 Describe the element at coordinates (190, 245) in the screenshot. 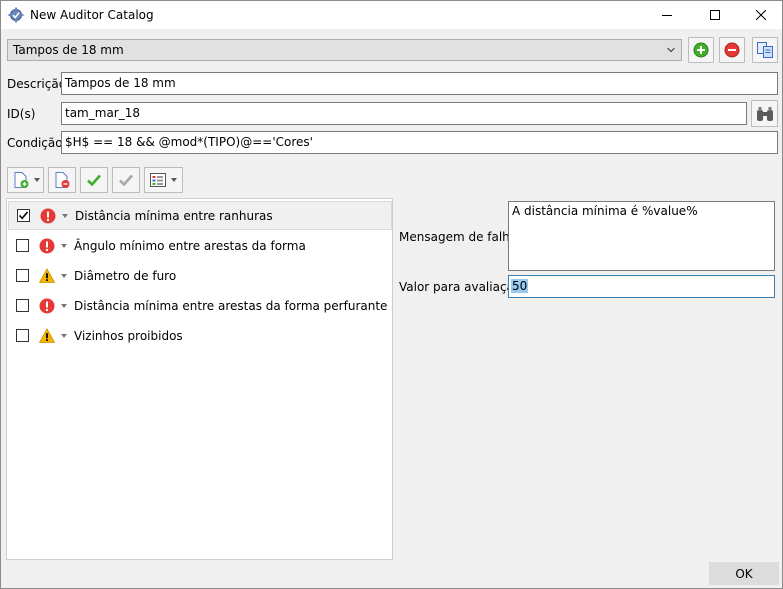

I see `rule-label: Ângulo mínimo entre arestas da forma` at that location.